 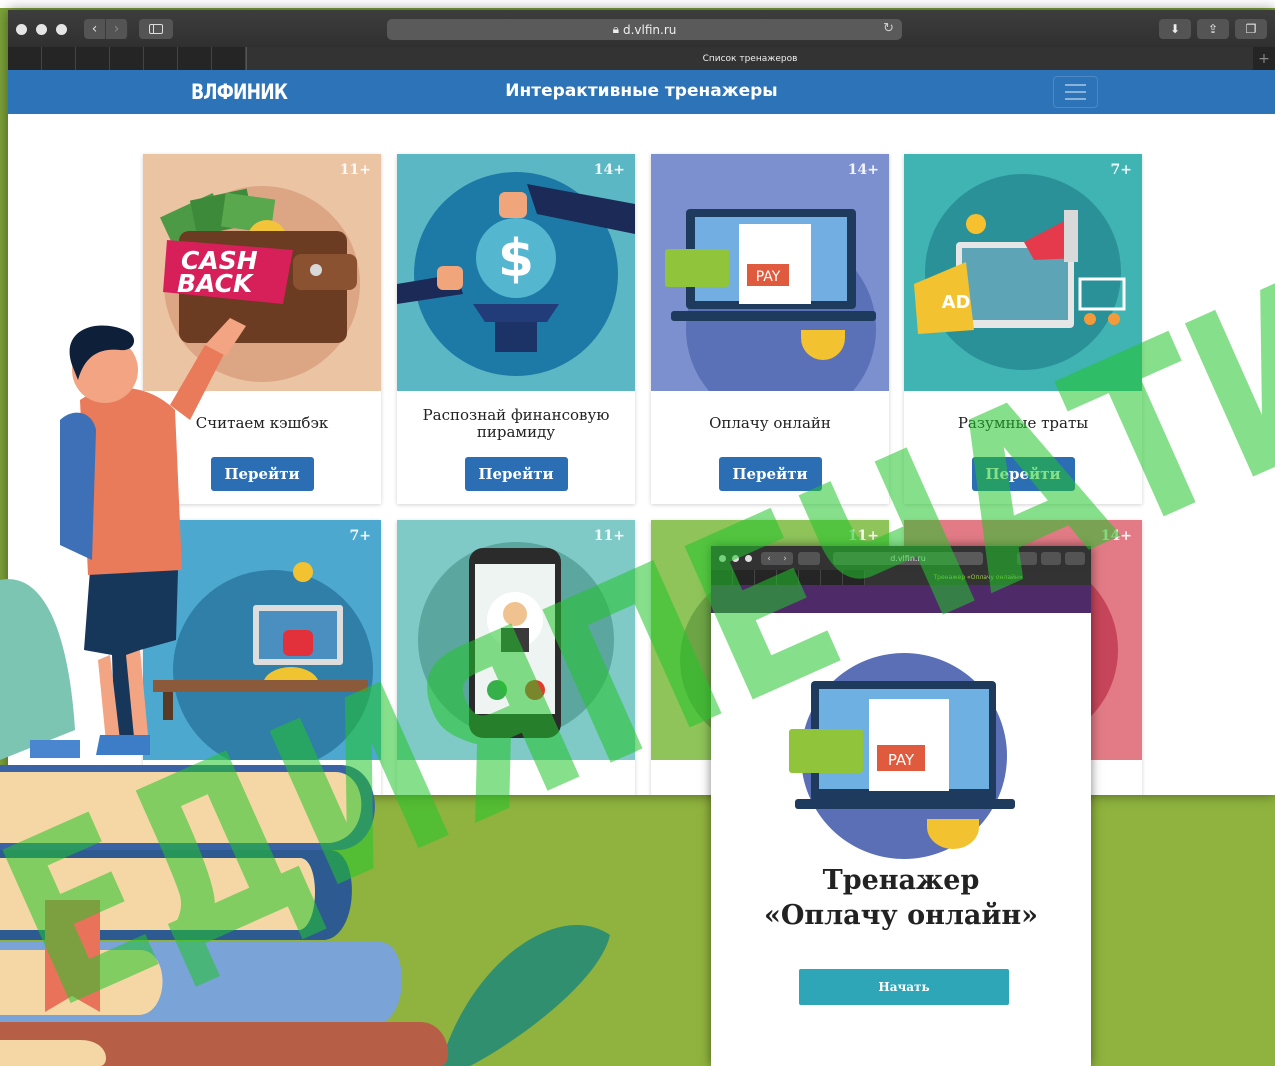 I want to click on card-title: Разумные траты, so click(x=1023, y=423).